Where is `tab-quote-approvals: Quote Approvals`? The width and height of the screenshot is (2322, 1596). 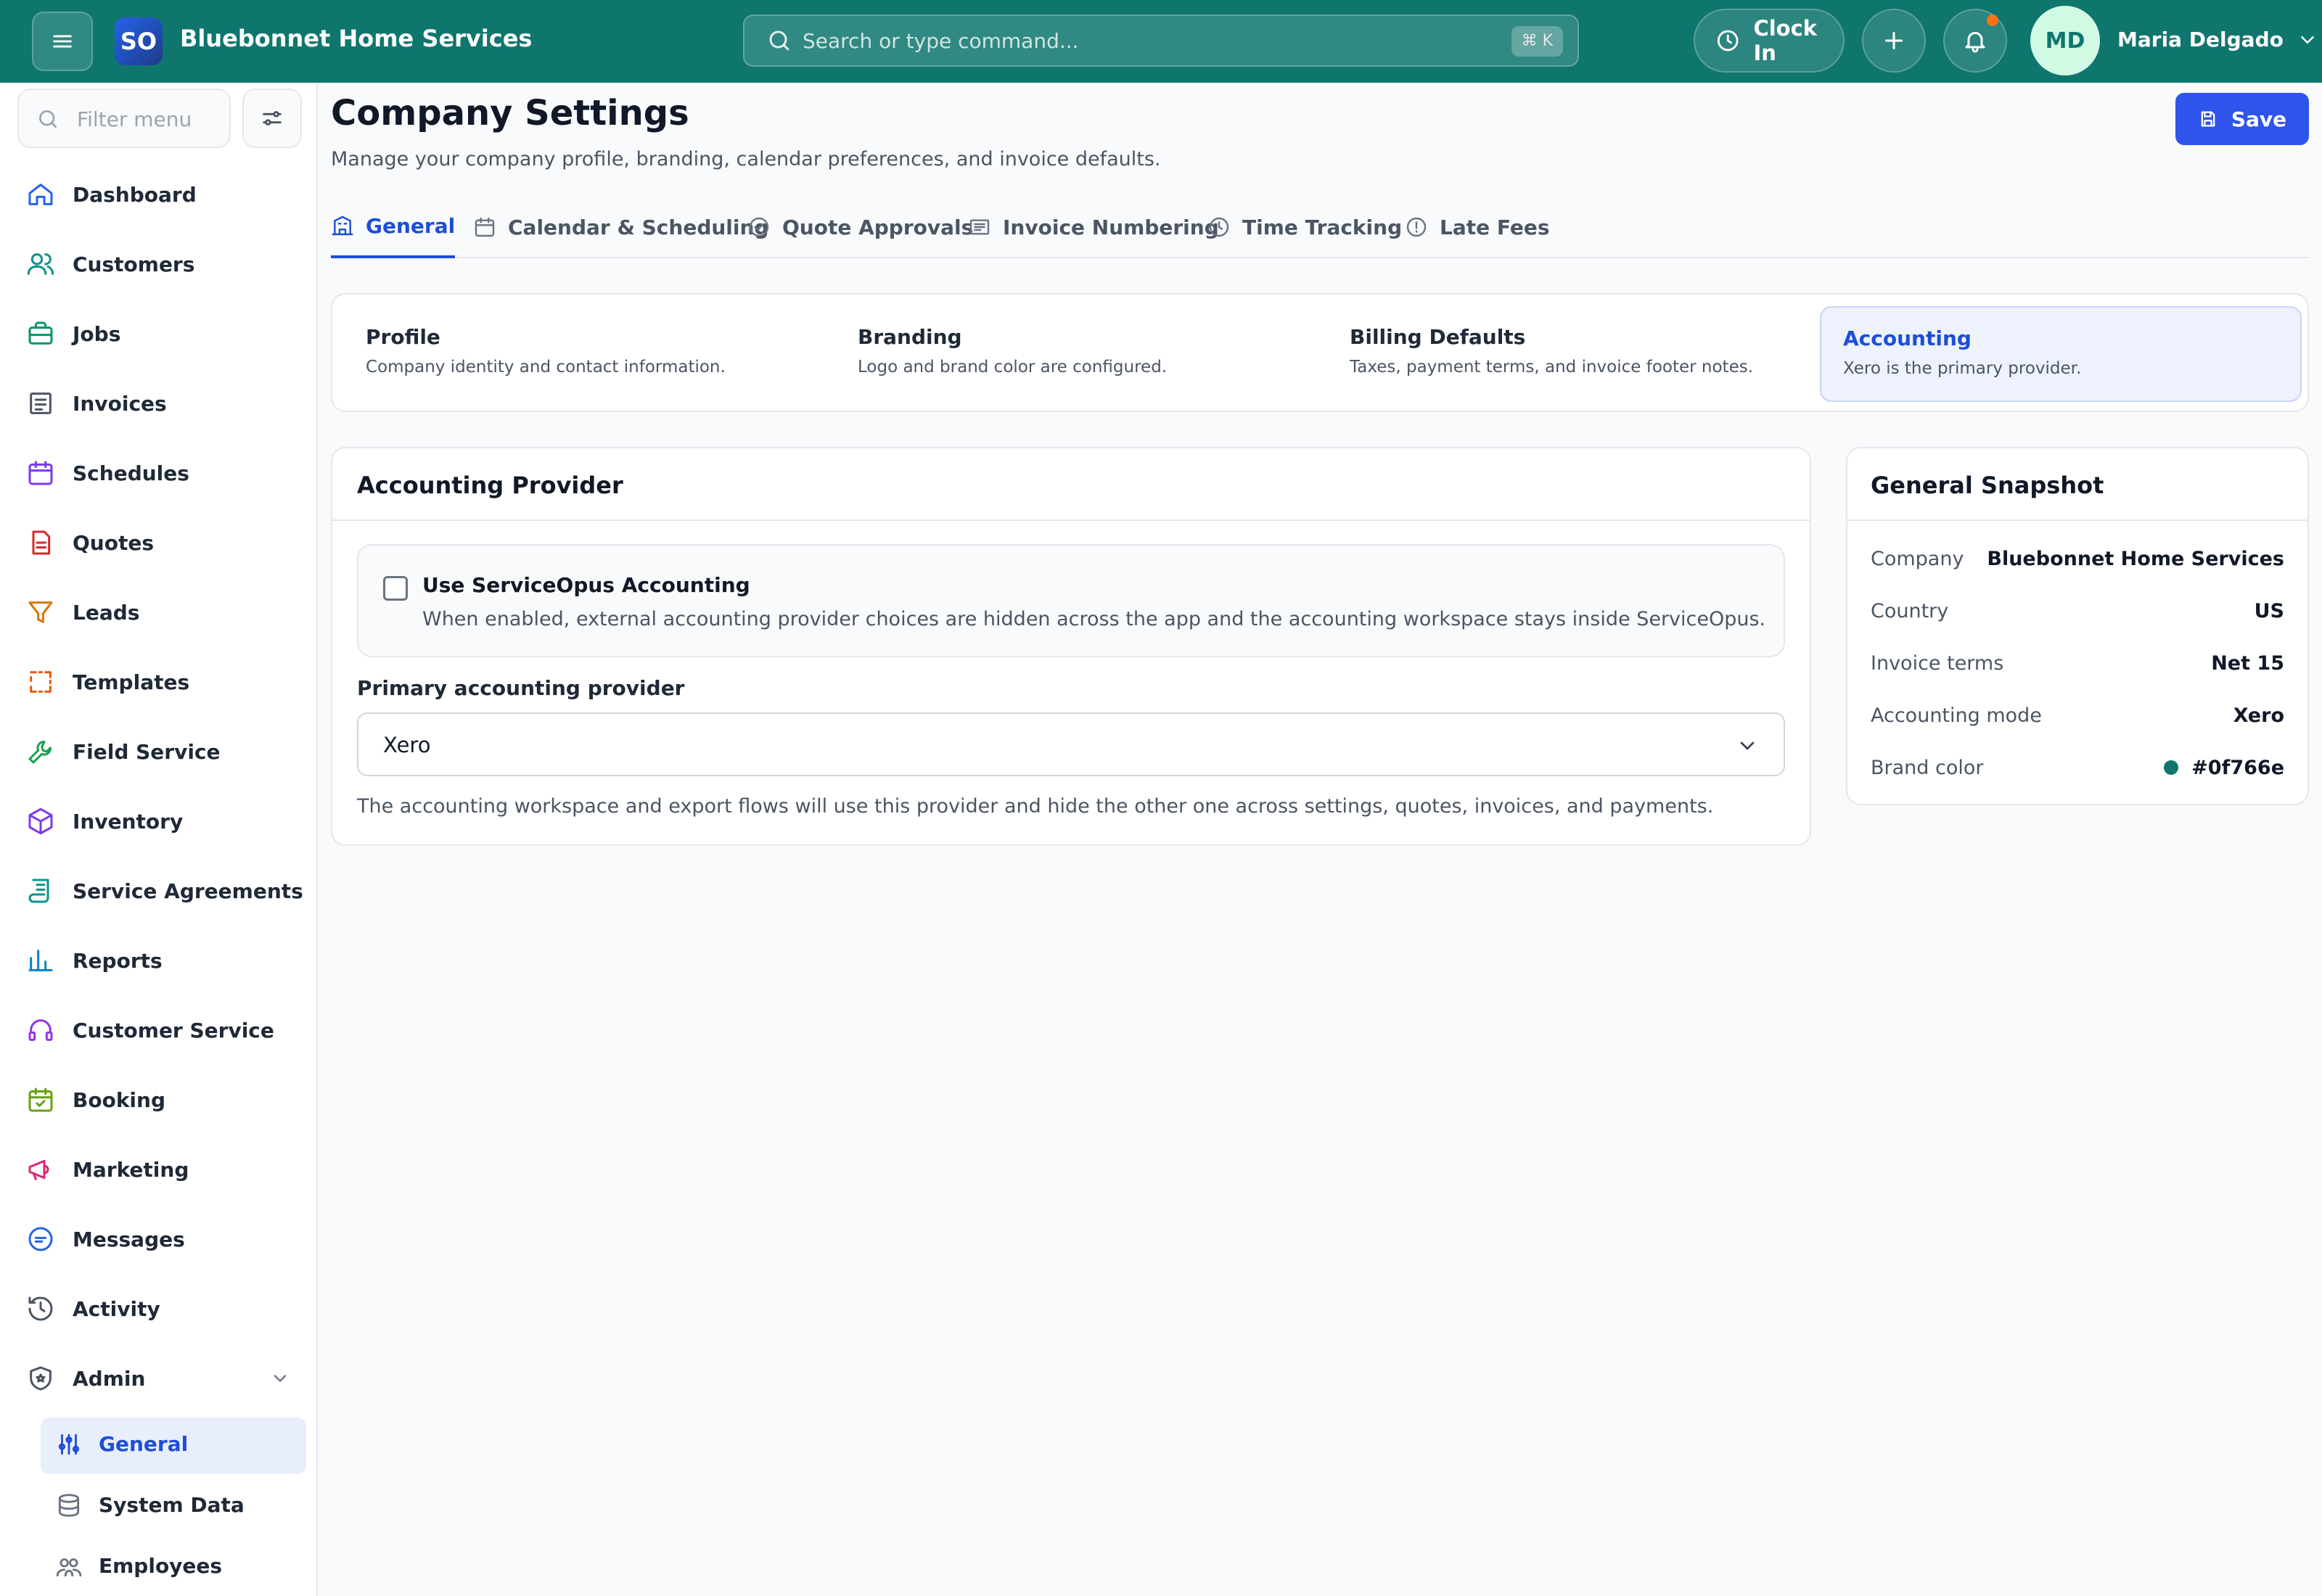
tab-quote-approvals: Quote Approvals is located at coordinates (860, 227).